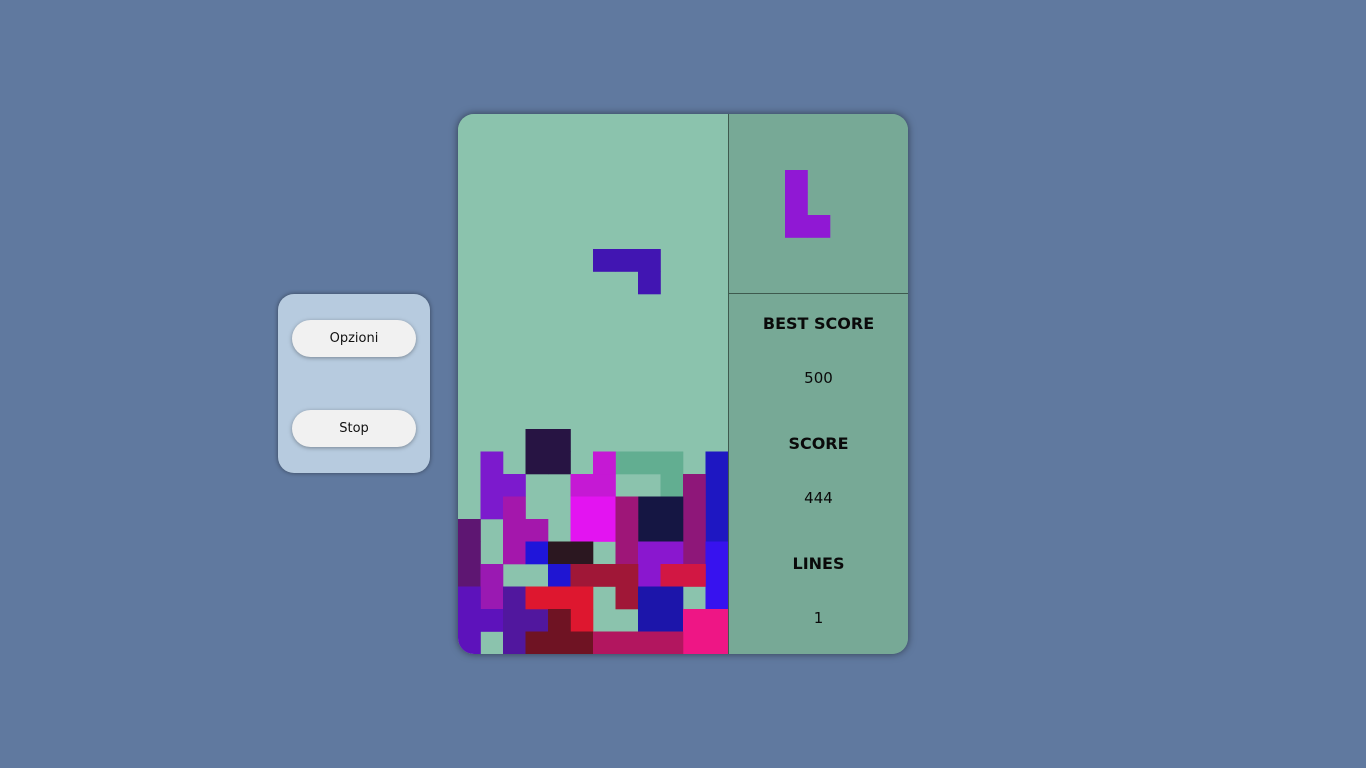  Describe the element at coordinates (818, 563) in the screenshot. I see `lines-label: LINES` at that location.